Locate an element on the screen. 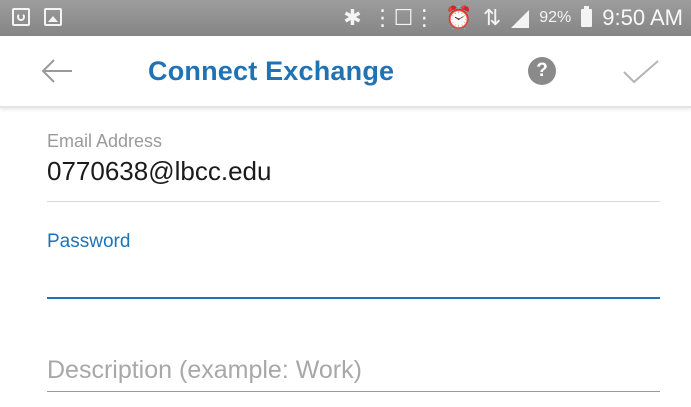 The width and height of the screenshot is (691, 407). alarm-icon: ⏰ is located at coordinates (459, 17).